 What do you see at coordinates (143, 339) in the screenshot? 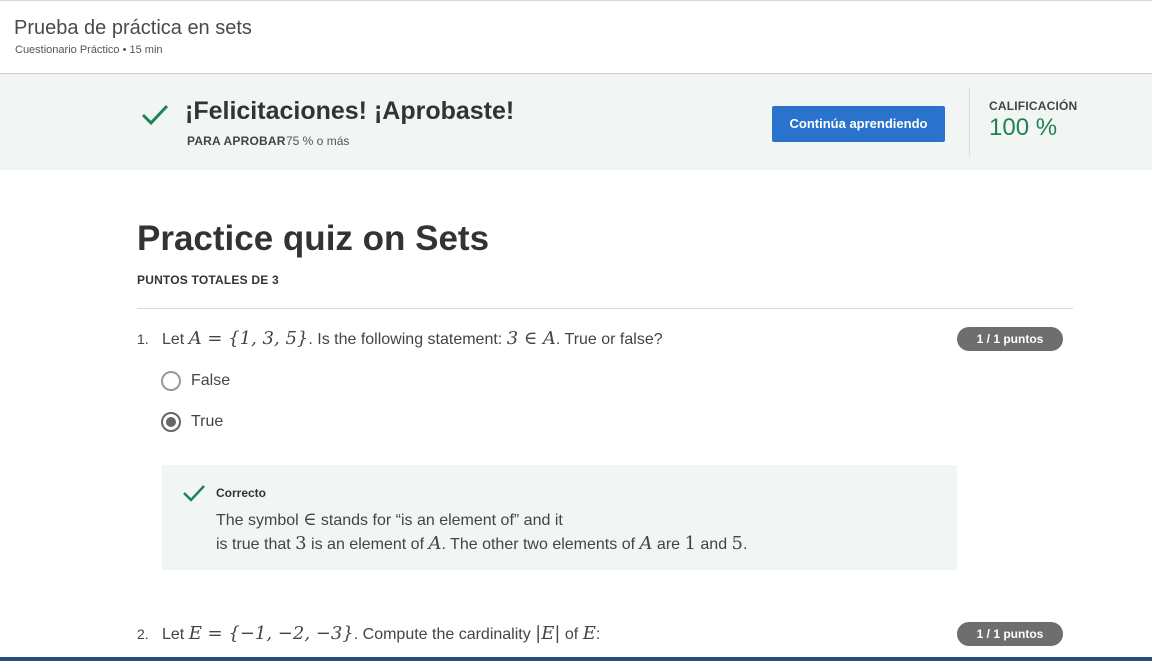
I see `question-number: 1.` at bounding box center [143, 339].